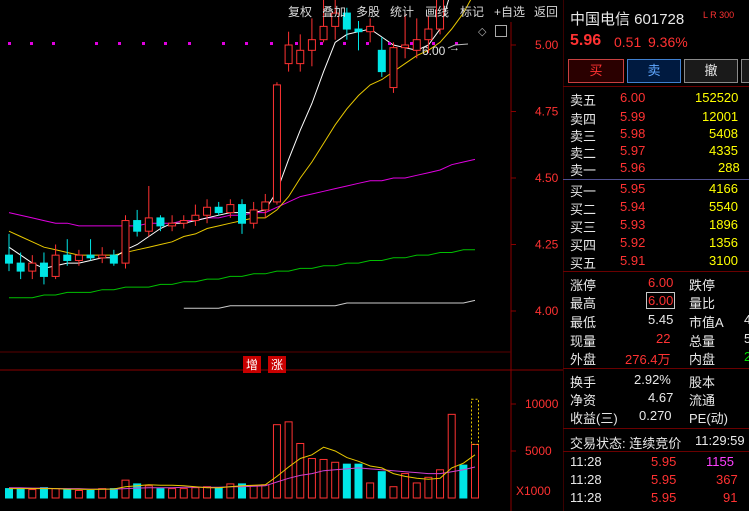  Describe the element at coordinates (475, 421) in the screenshot. I see `volume-projection-bar` at that location.